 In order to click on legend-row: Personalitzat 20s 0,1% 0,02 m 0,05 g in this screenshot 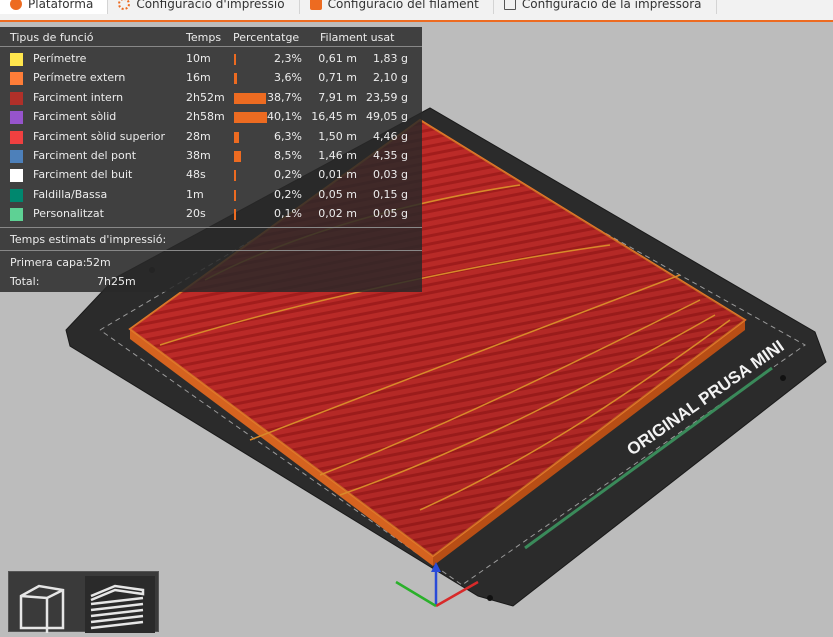, I will do `click(211, 214)`.